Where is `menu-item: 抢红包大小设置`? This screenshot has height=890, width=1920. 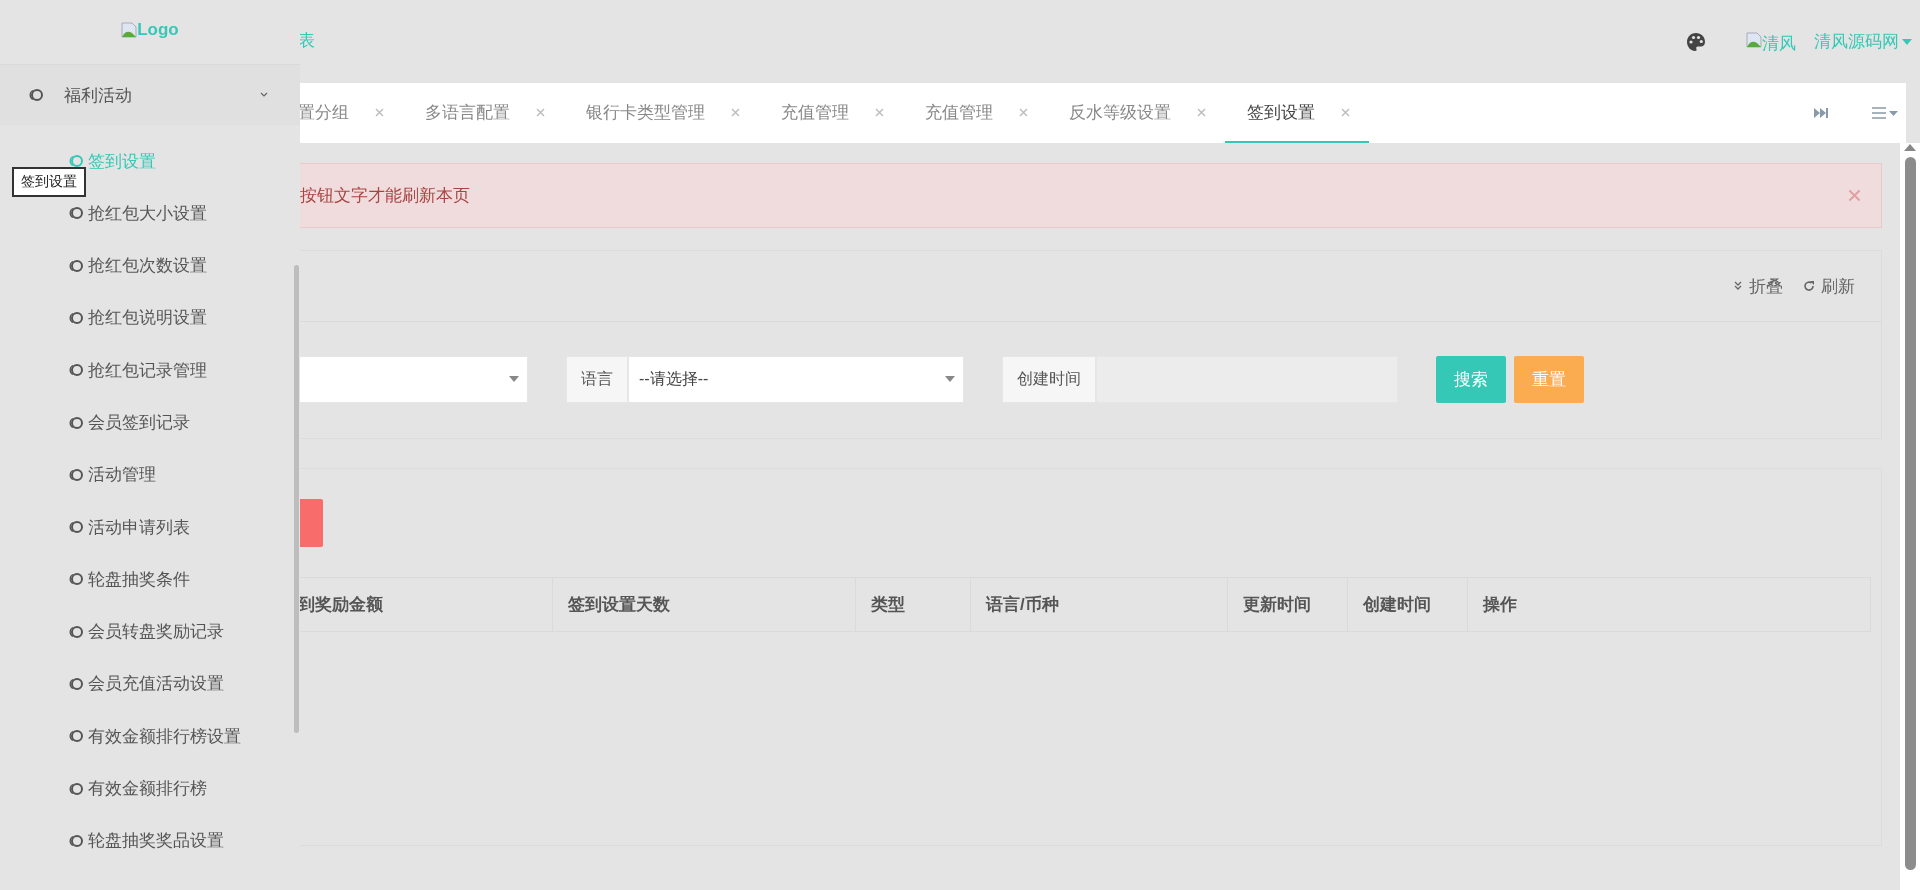
menu-item: 抢红包大小设置 is located at coordinates (137, 213).